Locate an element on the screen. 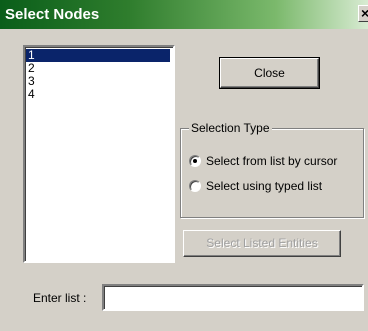 The width and height of the screenshot is (368, 331). radio-label-select-typed-list: Select using typed list is located at coordinates (264, 186).